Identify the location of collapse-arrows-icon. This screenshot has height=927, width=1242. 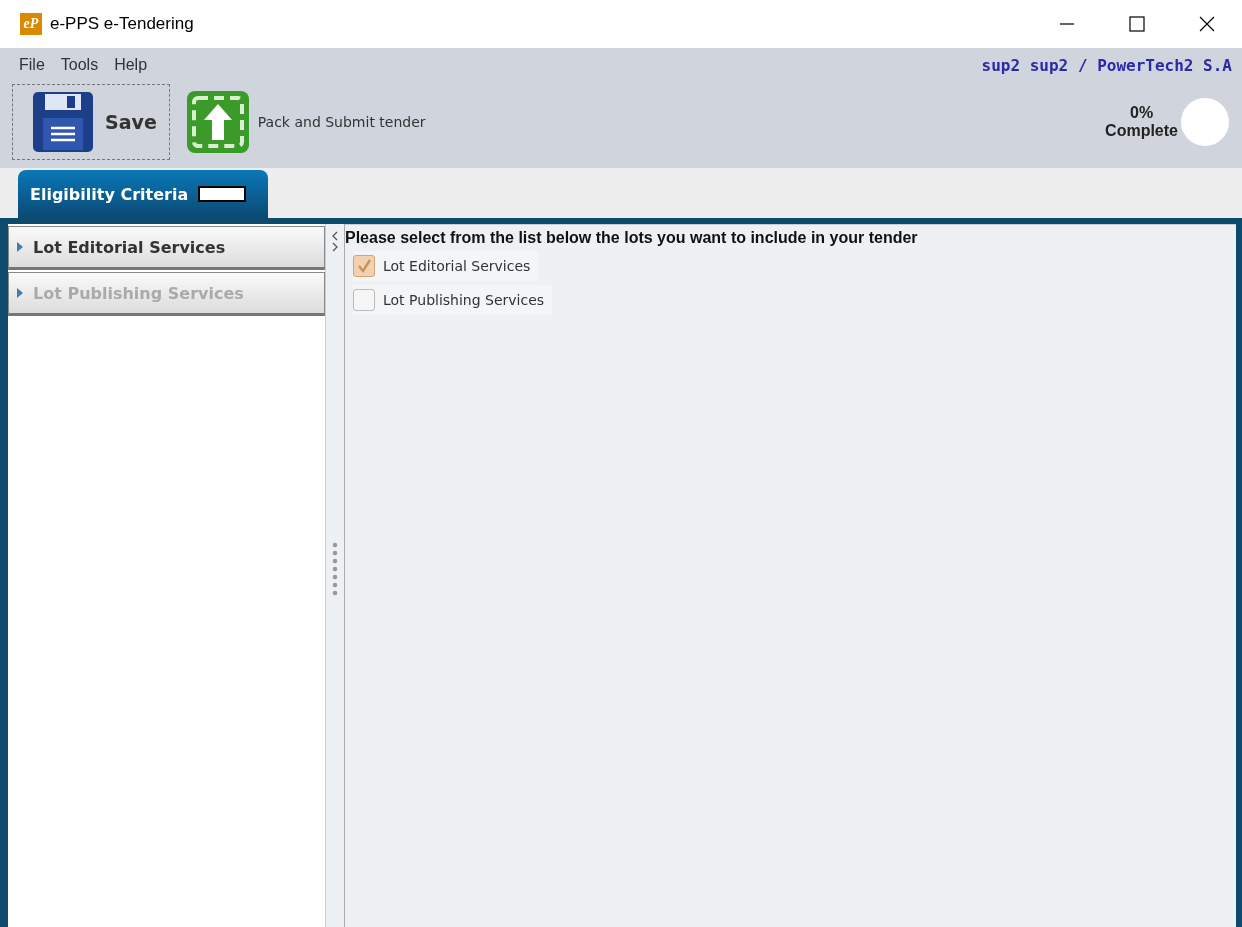
(335, 241).